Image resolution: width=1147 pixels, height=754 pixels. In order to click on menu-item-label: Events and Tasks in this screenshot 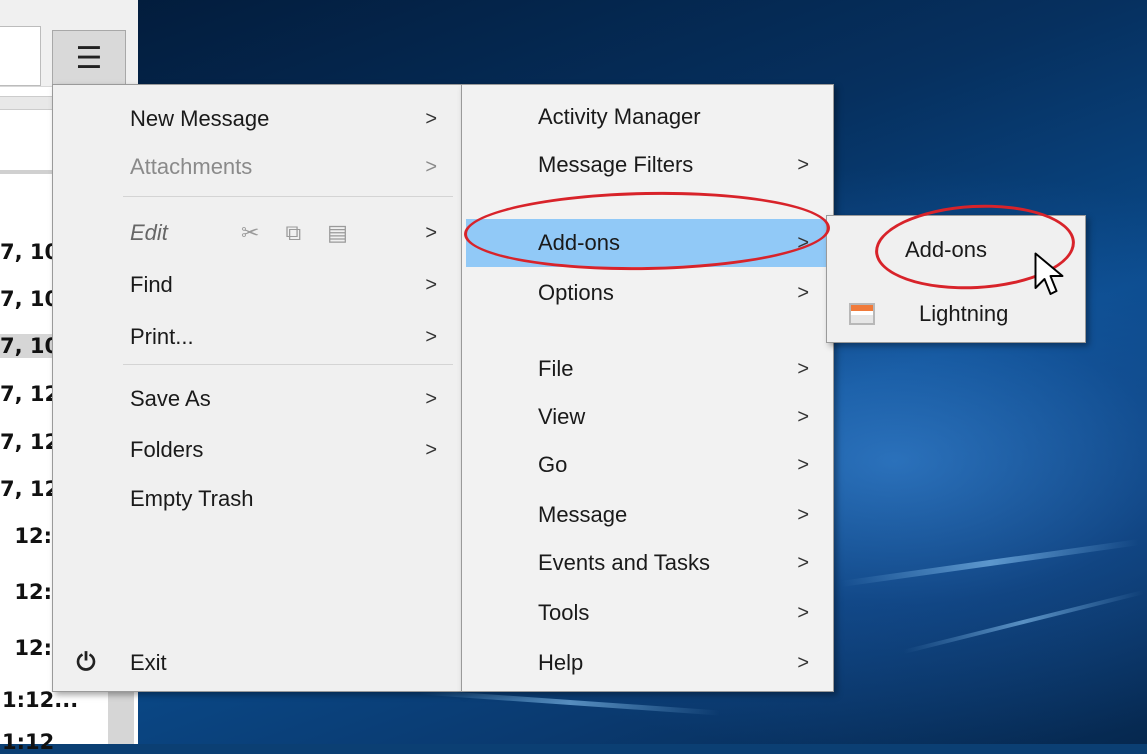, I will do `click(624, 562)`.